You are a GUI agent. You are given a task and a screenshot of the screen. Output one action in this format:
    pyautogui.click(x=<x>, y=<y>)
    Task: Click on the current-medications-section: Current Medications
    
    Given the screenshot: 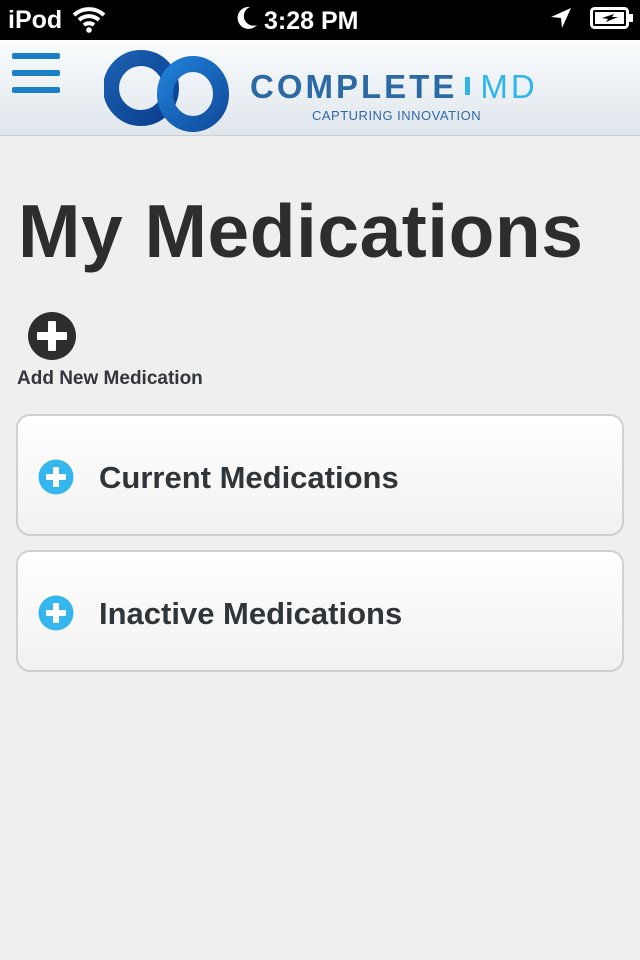 What is the action you would take?
    pyautogui.click(x=320, y=475)
    